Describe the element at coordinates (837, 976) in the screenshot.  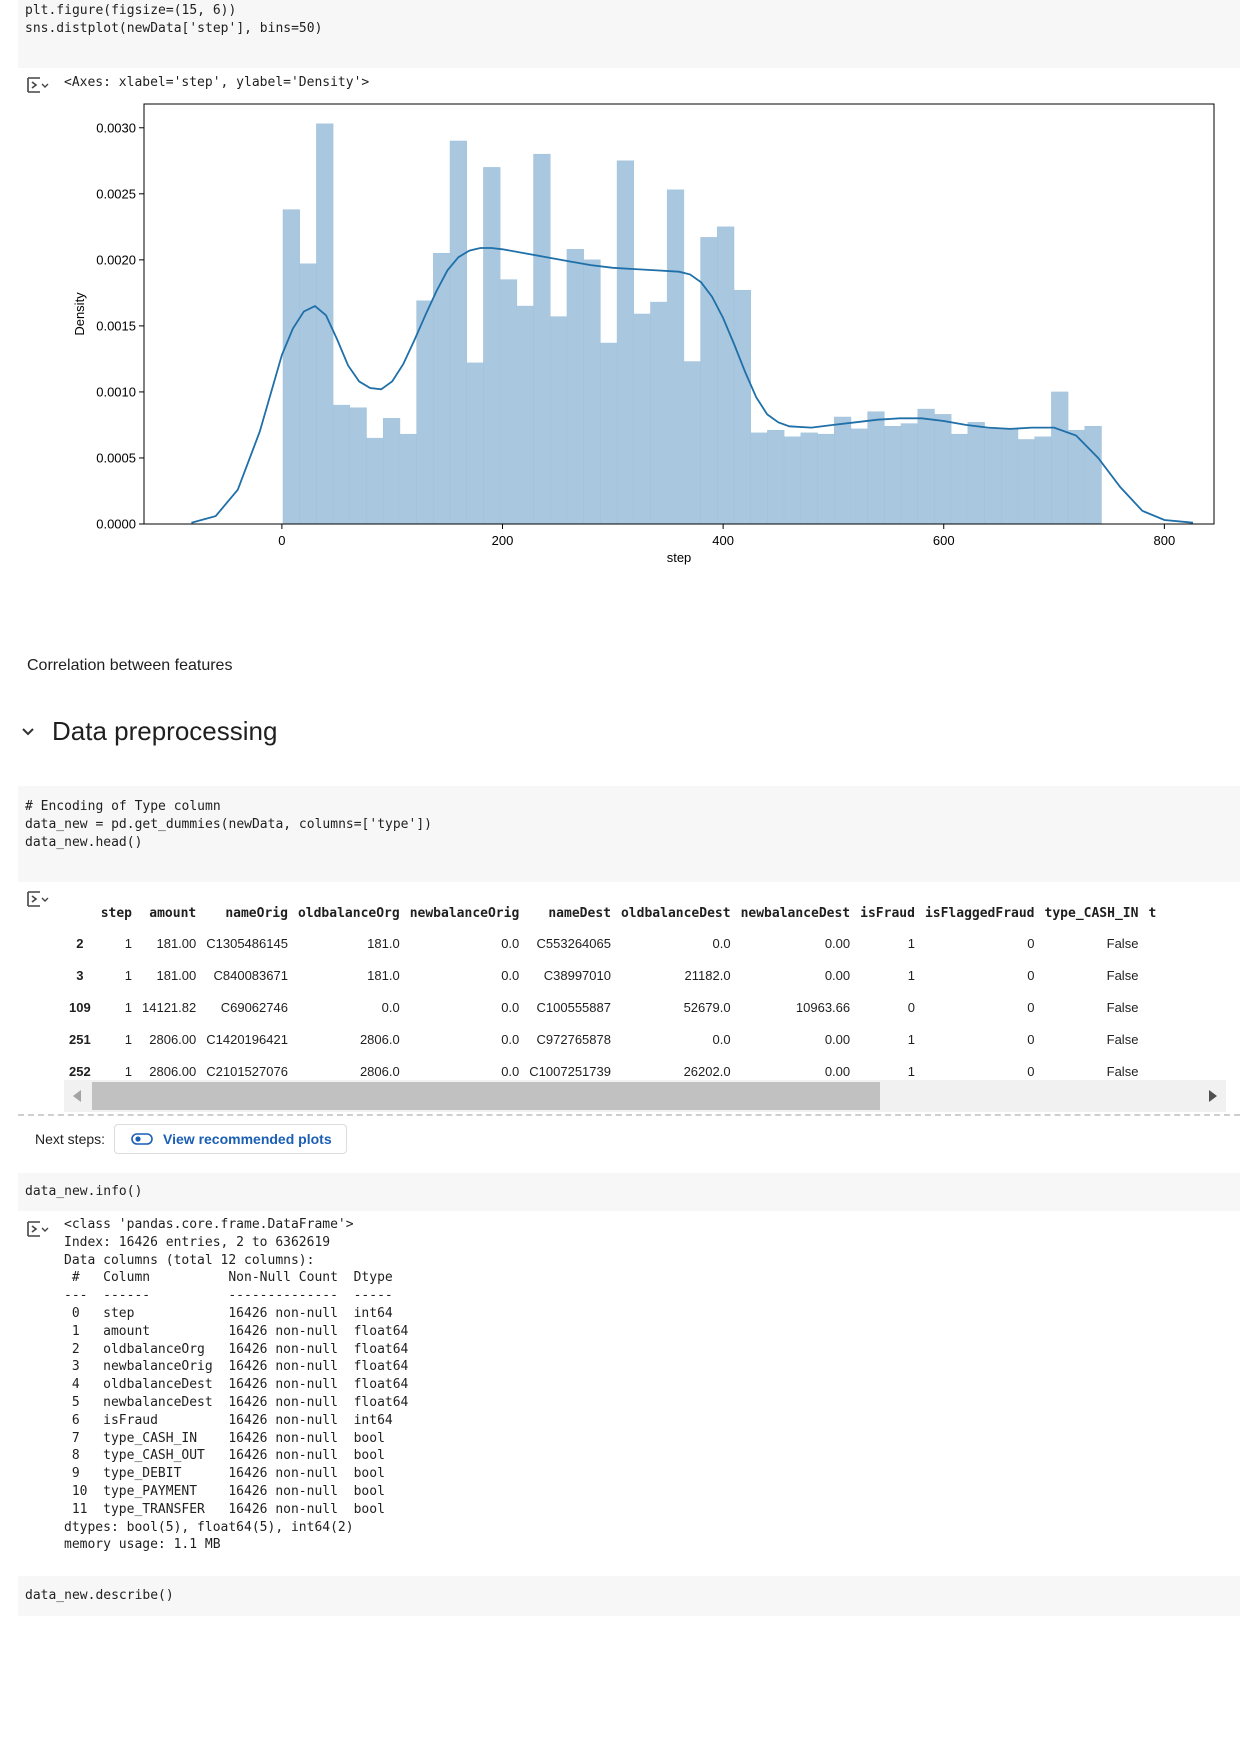
I see `table-cell: 0.00` at that location.